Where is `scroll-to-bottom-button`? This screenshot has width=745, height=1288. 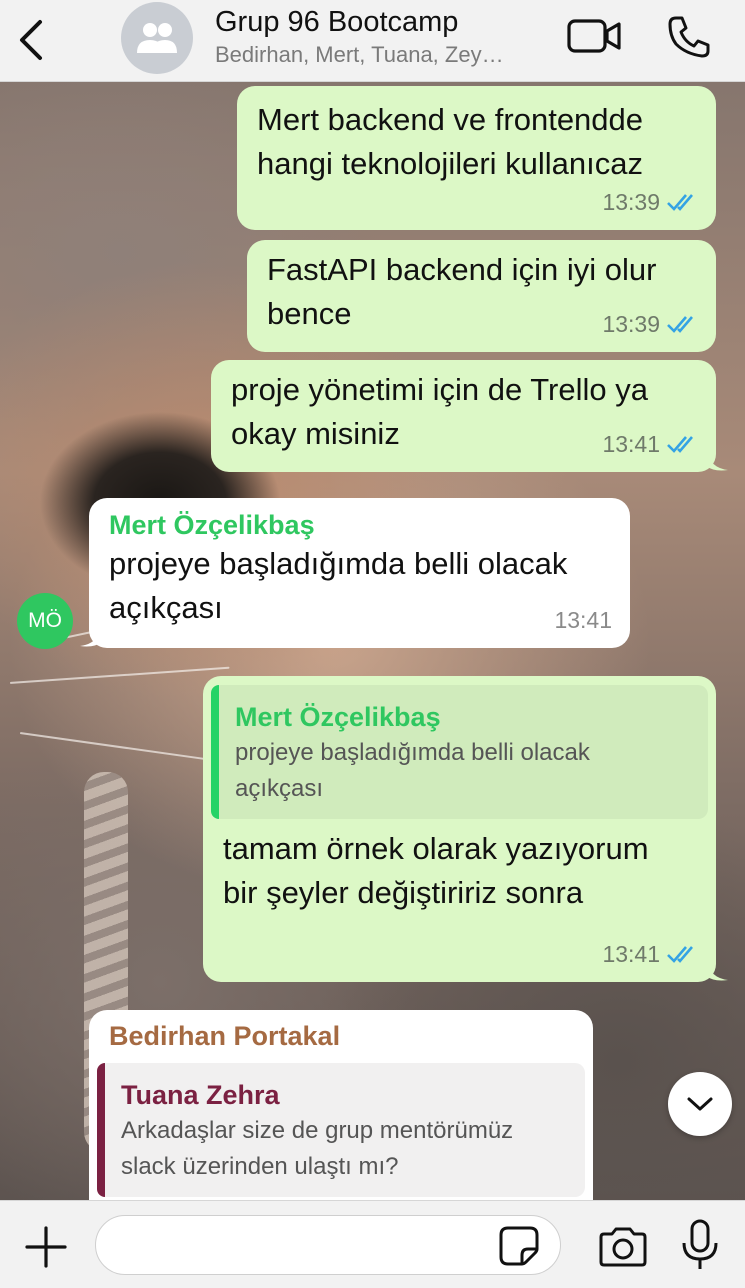 scroll-to-bottom-button is located at coordinates (700, 1104).